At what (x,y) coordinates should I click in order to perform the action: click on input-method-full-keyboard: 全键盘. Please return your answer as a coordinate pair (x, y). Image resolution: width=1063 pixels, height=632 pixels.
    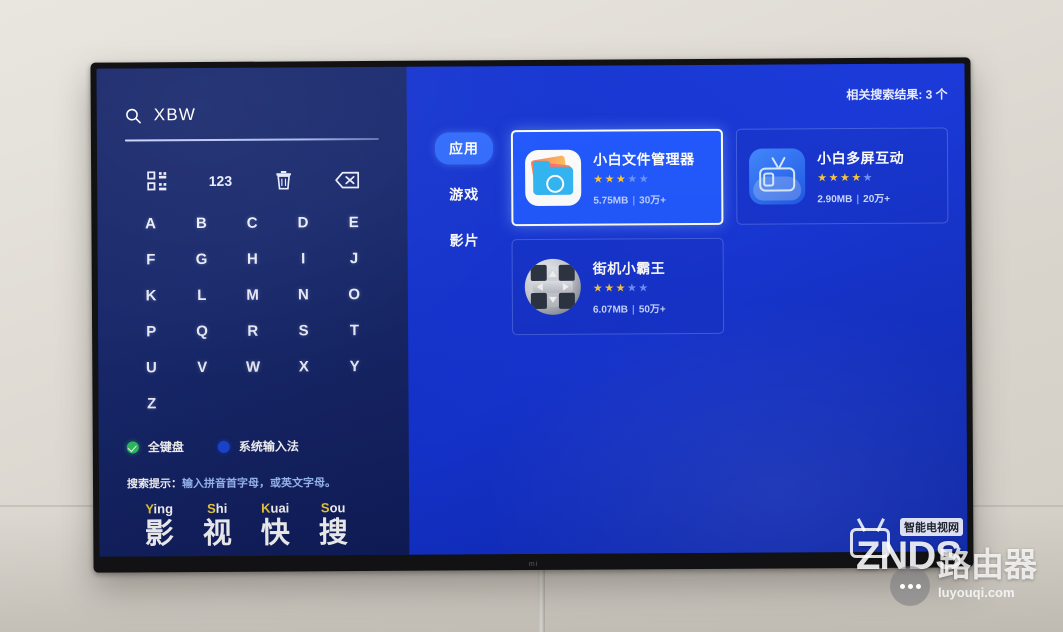
    Looking at the image, I should click on (155, 446).